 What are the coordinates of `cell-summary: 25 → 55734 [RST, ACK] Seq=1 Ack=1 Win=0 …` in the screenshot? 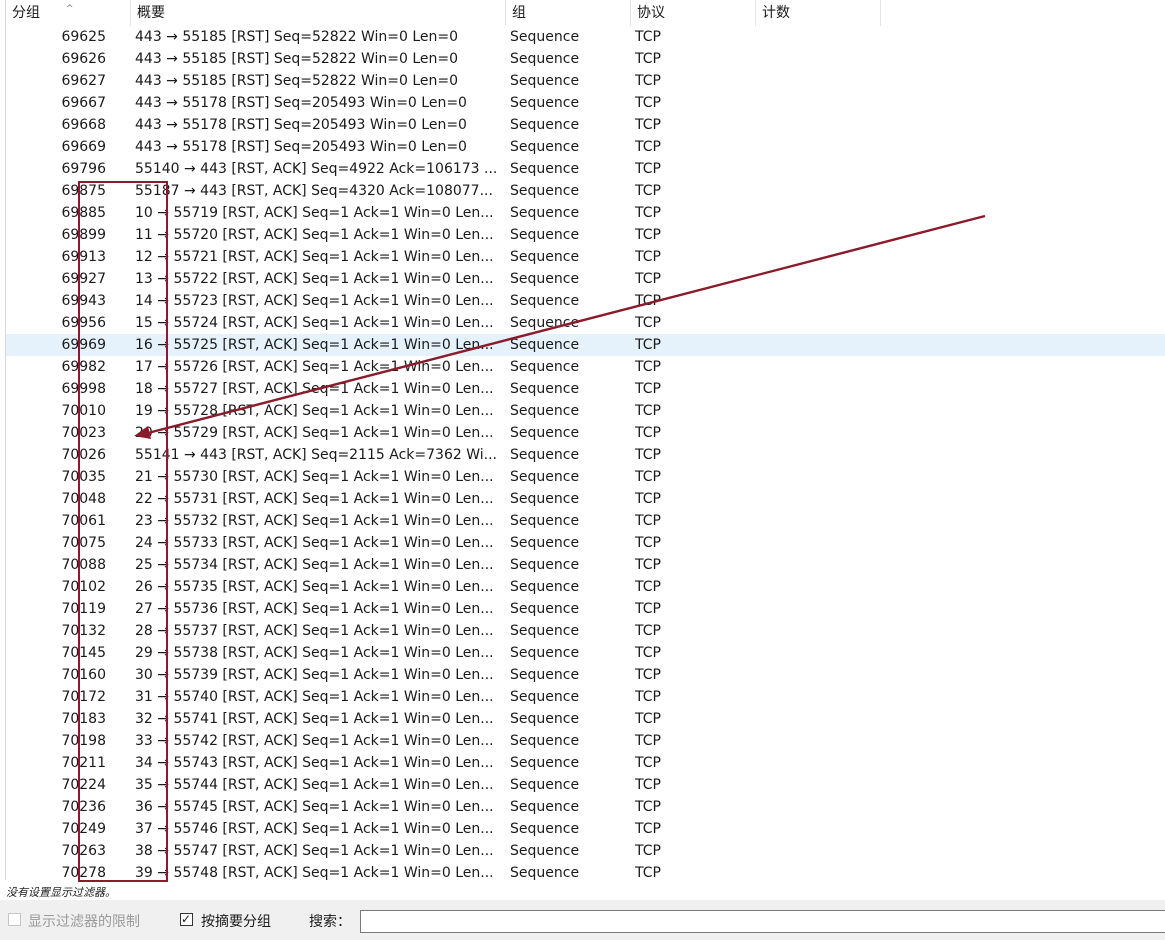 It's located at (314, 565).